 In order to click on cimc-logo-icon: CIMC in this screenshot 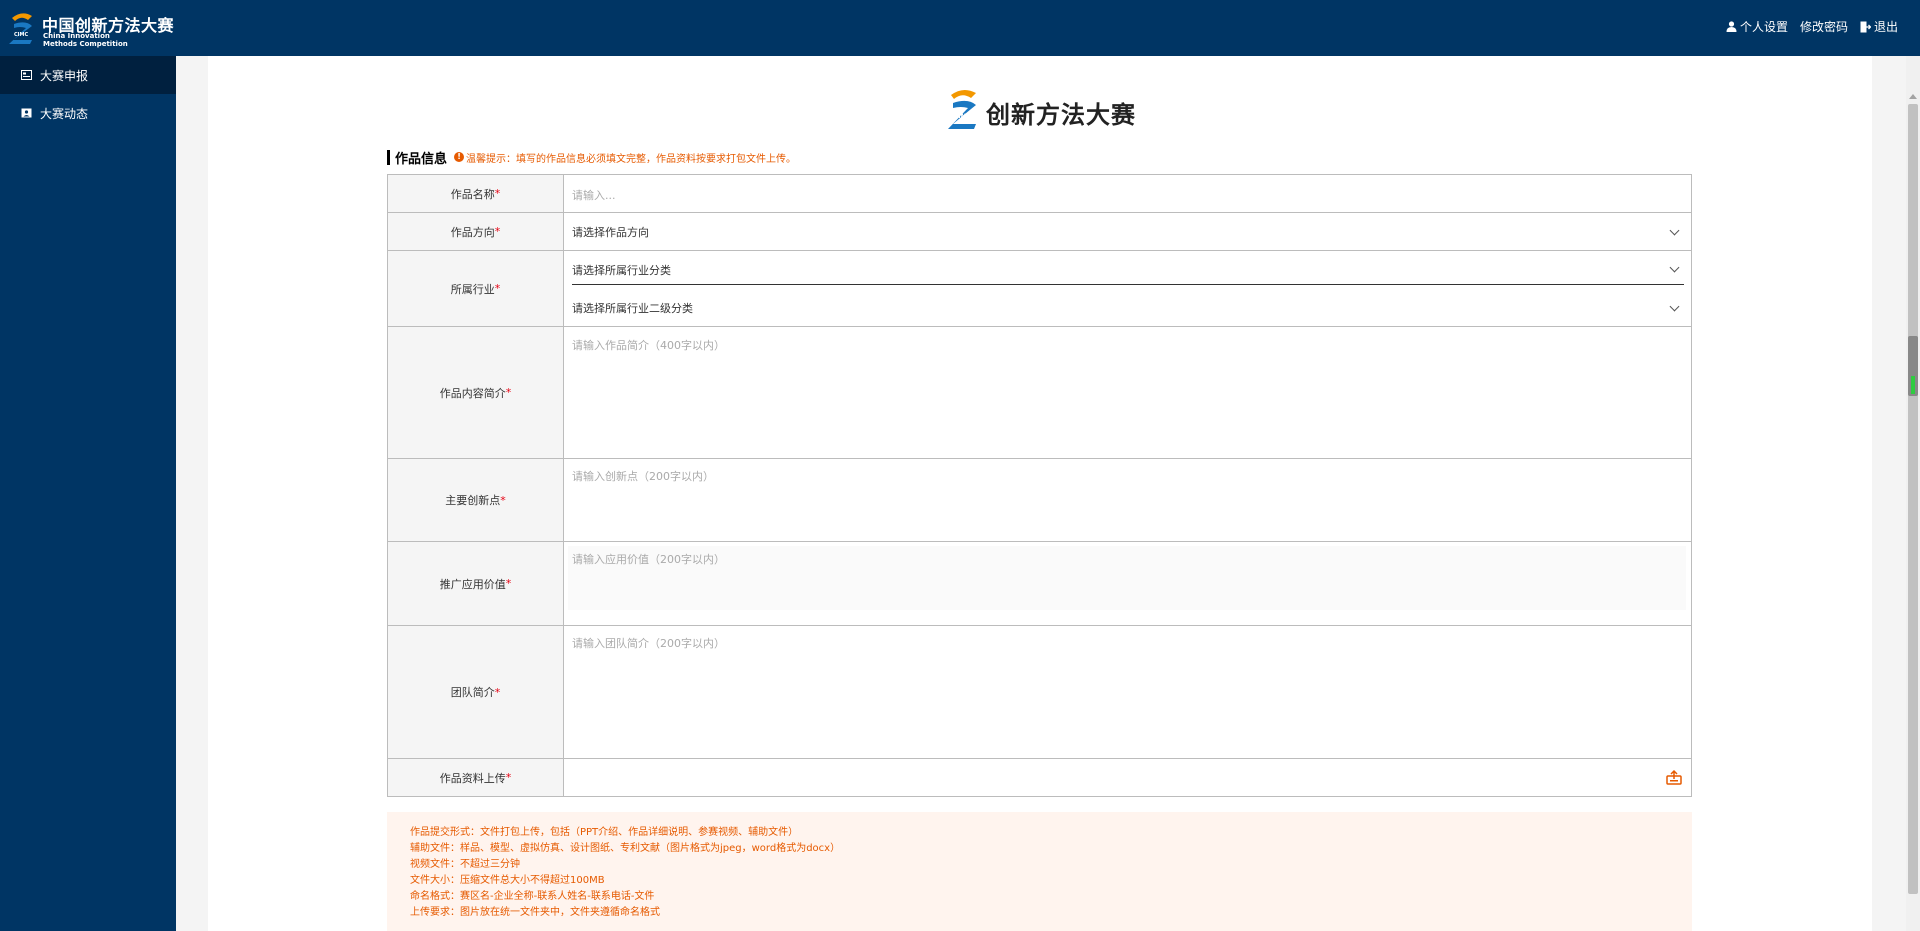, I will do `click(20, 28)`.